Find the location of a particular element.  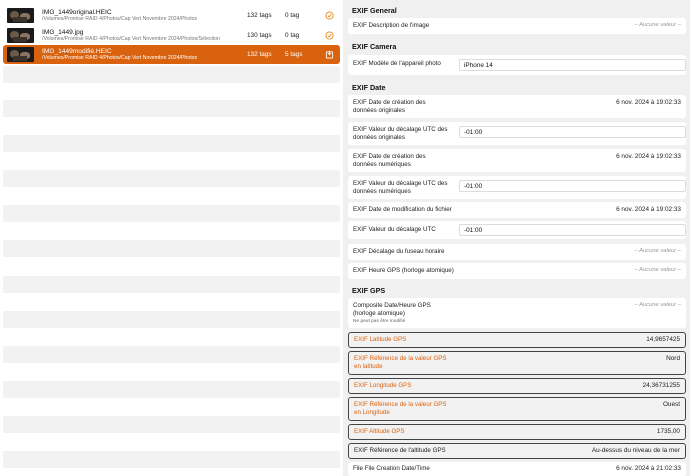

field-label: File File Creation Date/Time is located at coordinates (391, 468).